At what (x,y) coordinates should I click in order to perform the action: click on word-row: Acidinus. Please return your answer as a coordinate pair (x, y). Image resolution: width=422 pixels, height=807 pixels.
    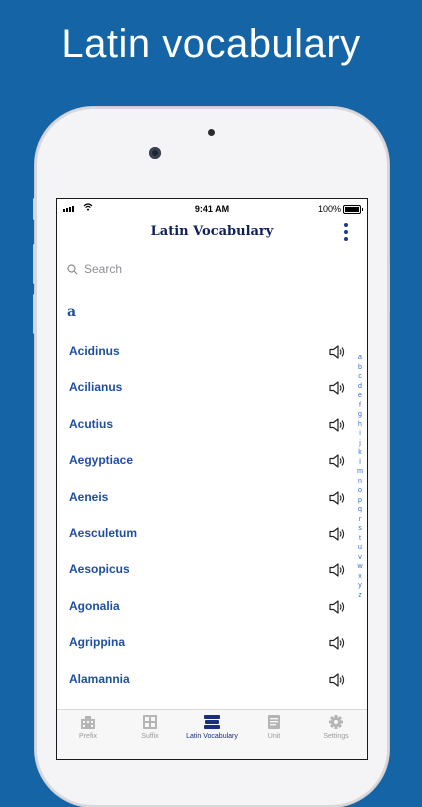
    Looking at the image, I should click on (212, 353).